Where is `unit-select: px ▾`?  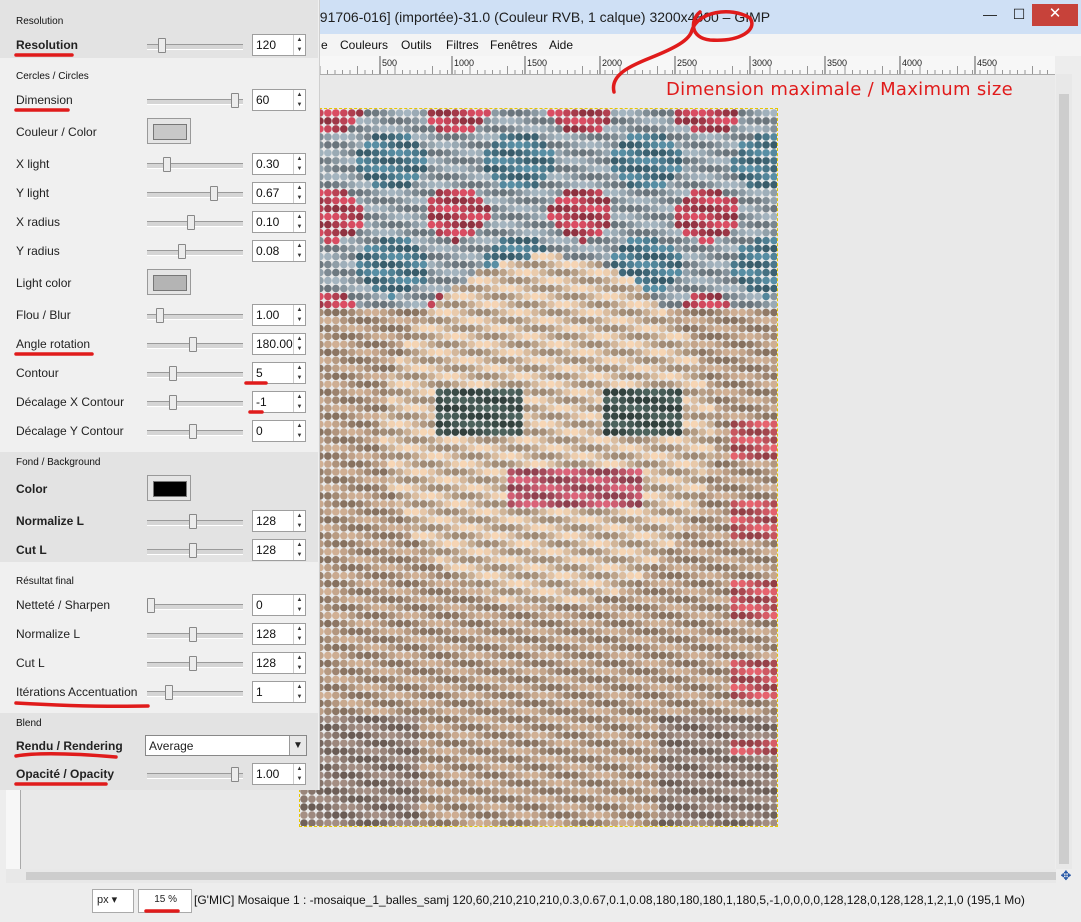 unit-select: px ▾ is located at coordinates (113, 901).